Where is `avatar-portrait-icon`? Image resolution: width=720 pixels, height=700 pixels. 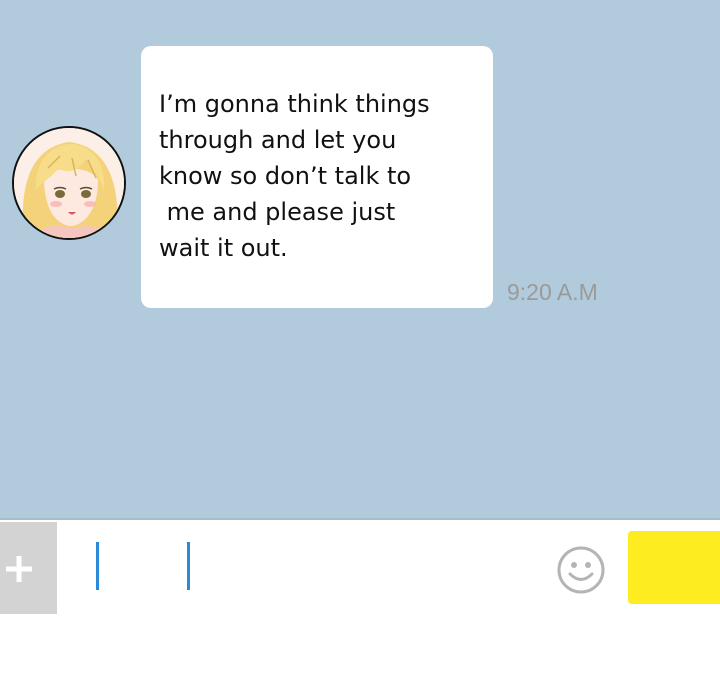 avatar-portrait-icon is located at coordinates (69, 183).